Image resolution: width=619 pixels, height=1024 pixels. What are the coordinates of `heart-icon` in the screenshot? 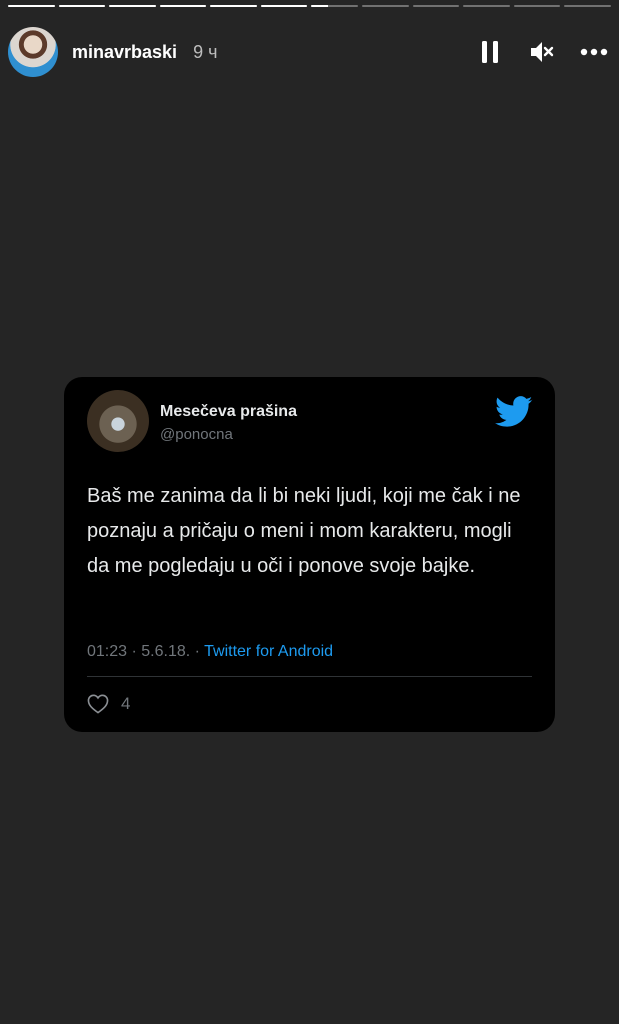 It's located at (98, 704).